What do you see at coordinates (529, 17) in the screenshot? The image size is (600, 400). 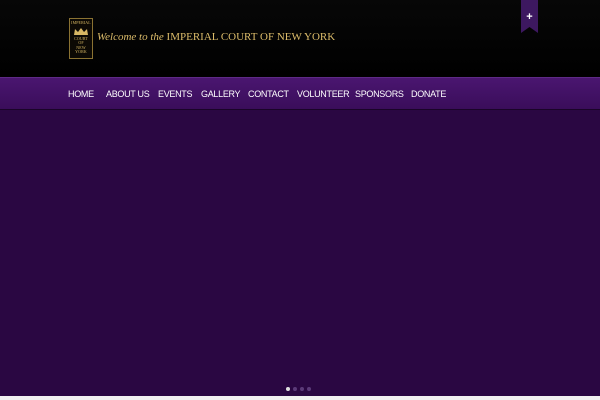 I see `plus-icon: +` at bounding box center [529, 17].